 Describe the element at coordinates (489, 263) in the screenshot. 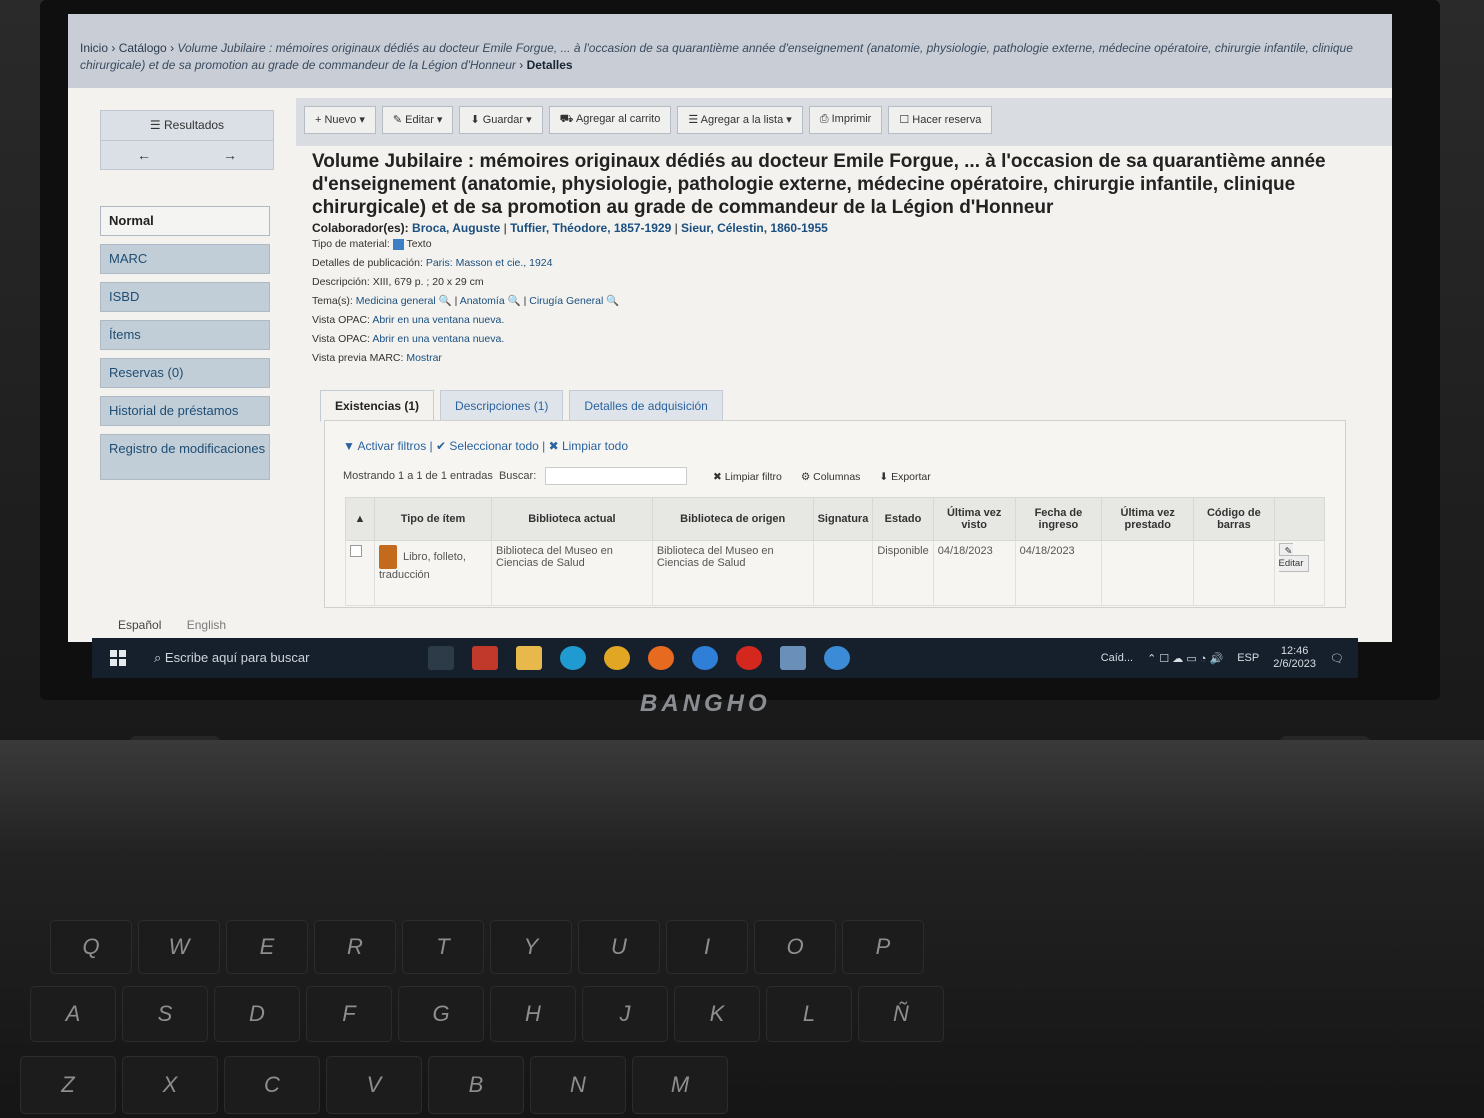

I see `publication-value: Paris: Masson et cie., 1924` at that location.